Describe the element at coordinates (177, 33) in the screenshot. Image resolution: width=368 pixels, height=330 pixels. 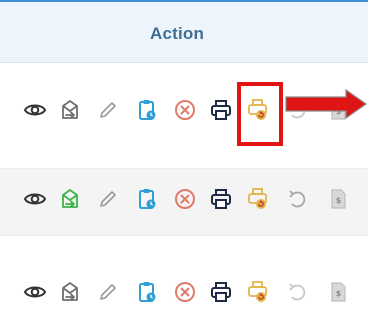
I see `action-column-header: Action` at that location.